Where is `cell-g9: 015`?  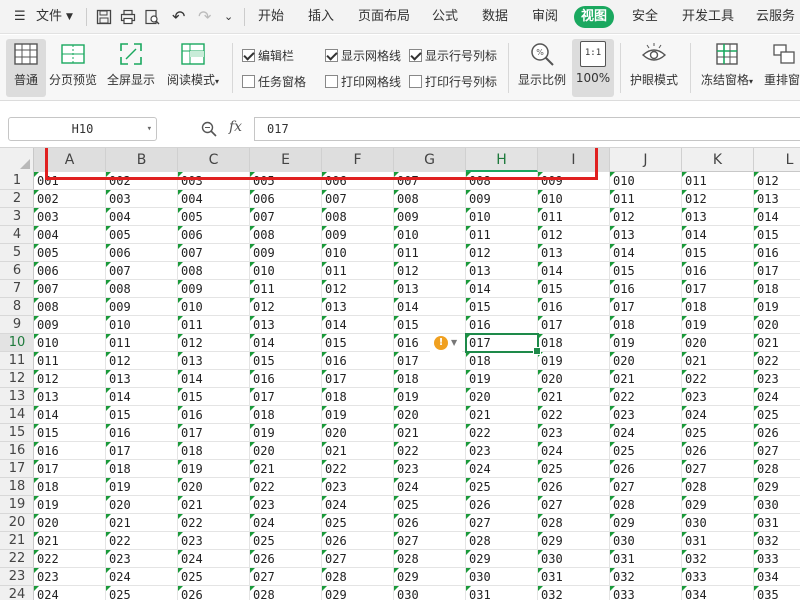
cell-g9: 015 is located at coordinates (430, 325).